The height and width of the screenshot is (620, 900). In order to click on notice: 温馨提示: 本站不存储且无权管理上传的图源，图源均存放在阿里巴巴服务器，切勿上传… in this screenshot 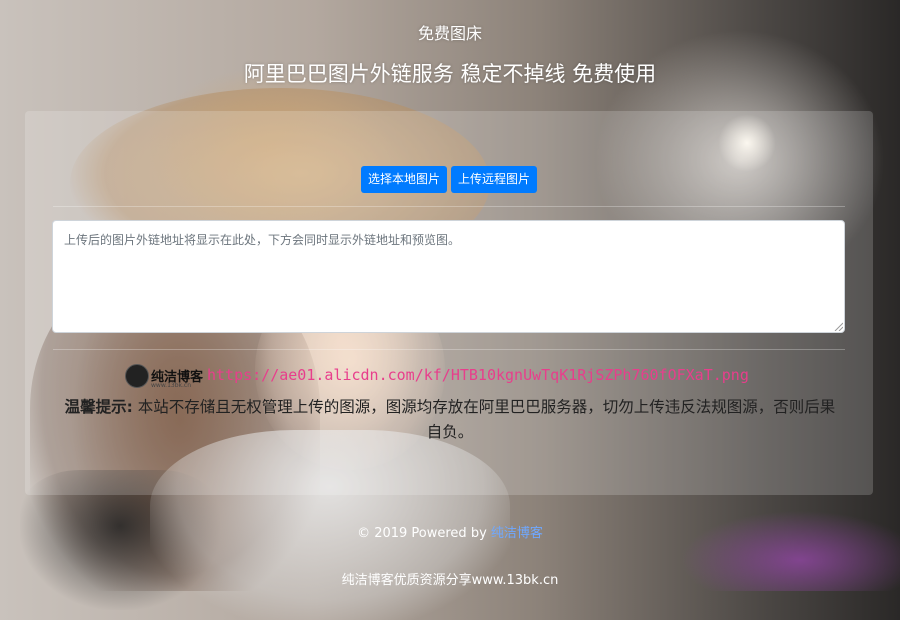, I will do `click(450, 420)`.